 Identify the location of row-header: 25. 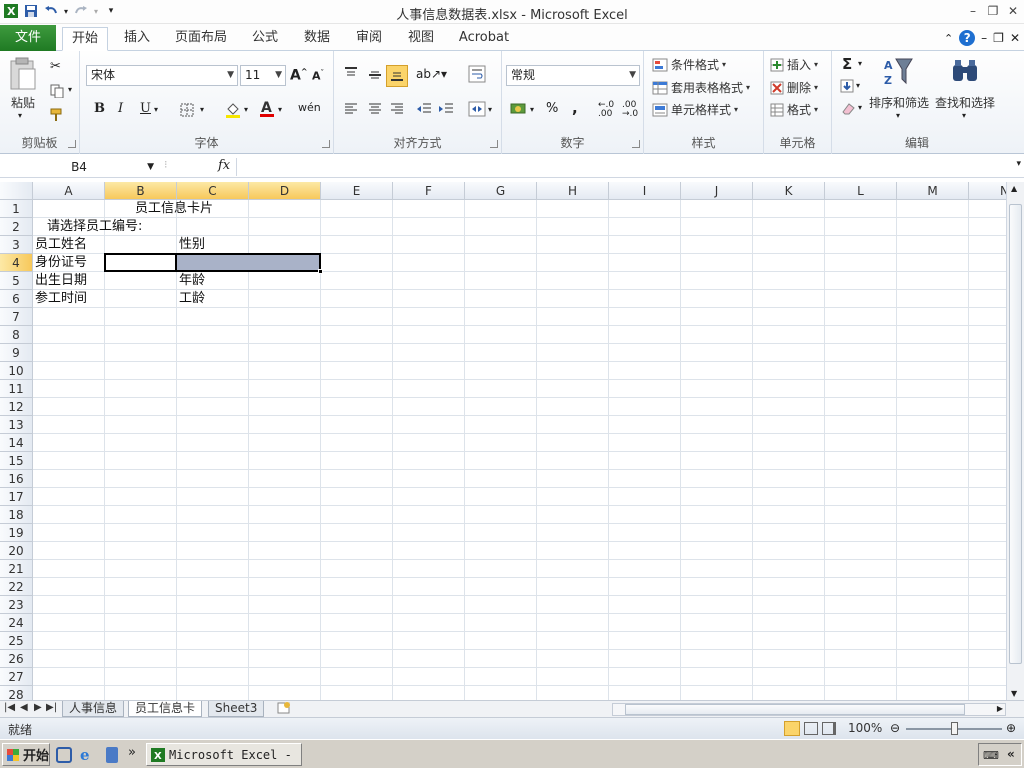
(16, 641).